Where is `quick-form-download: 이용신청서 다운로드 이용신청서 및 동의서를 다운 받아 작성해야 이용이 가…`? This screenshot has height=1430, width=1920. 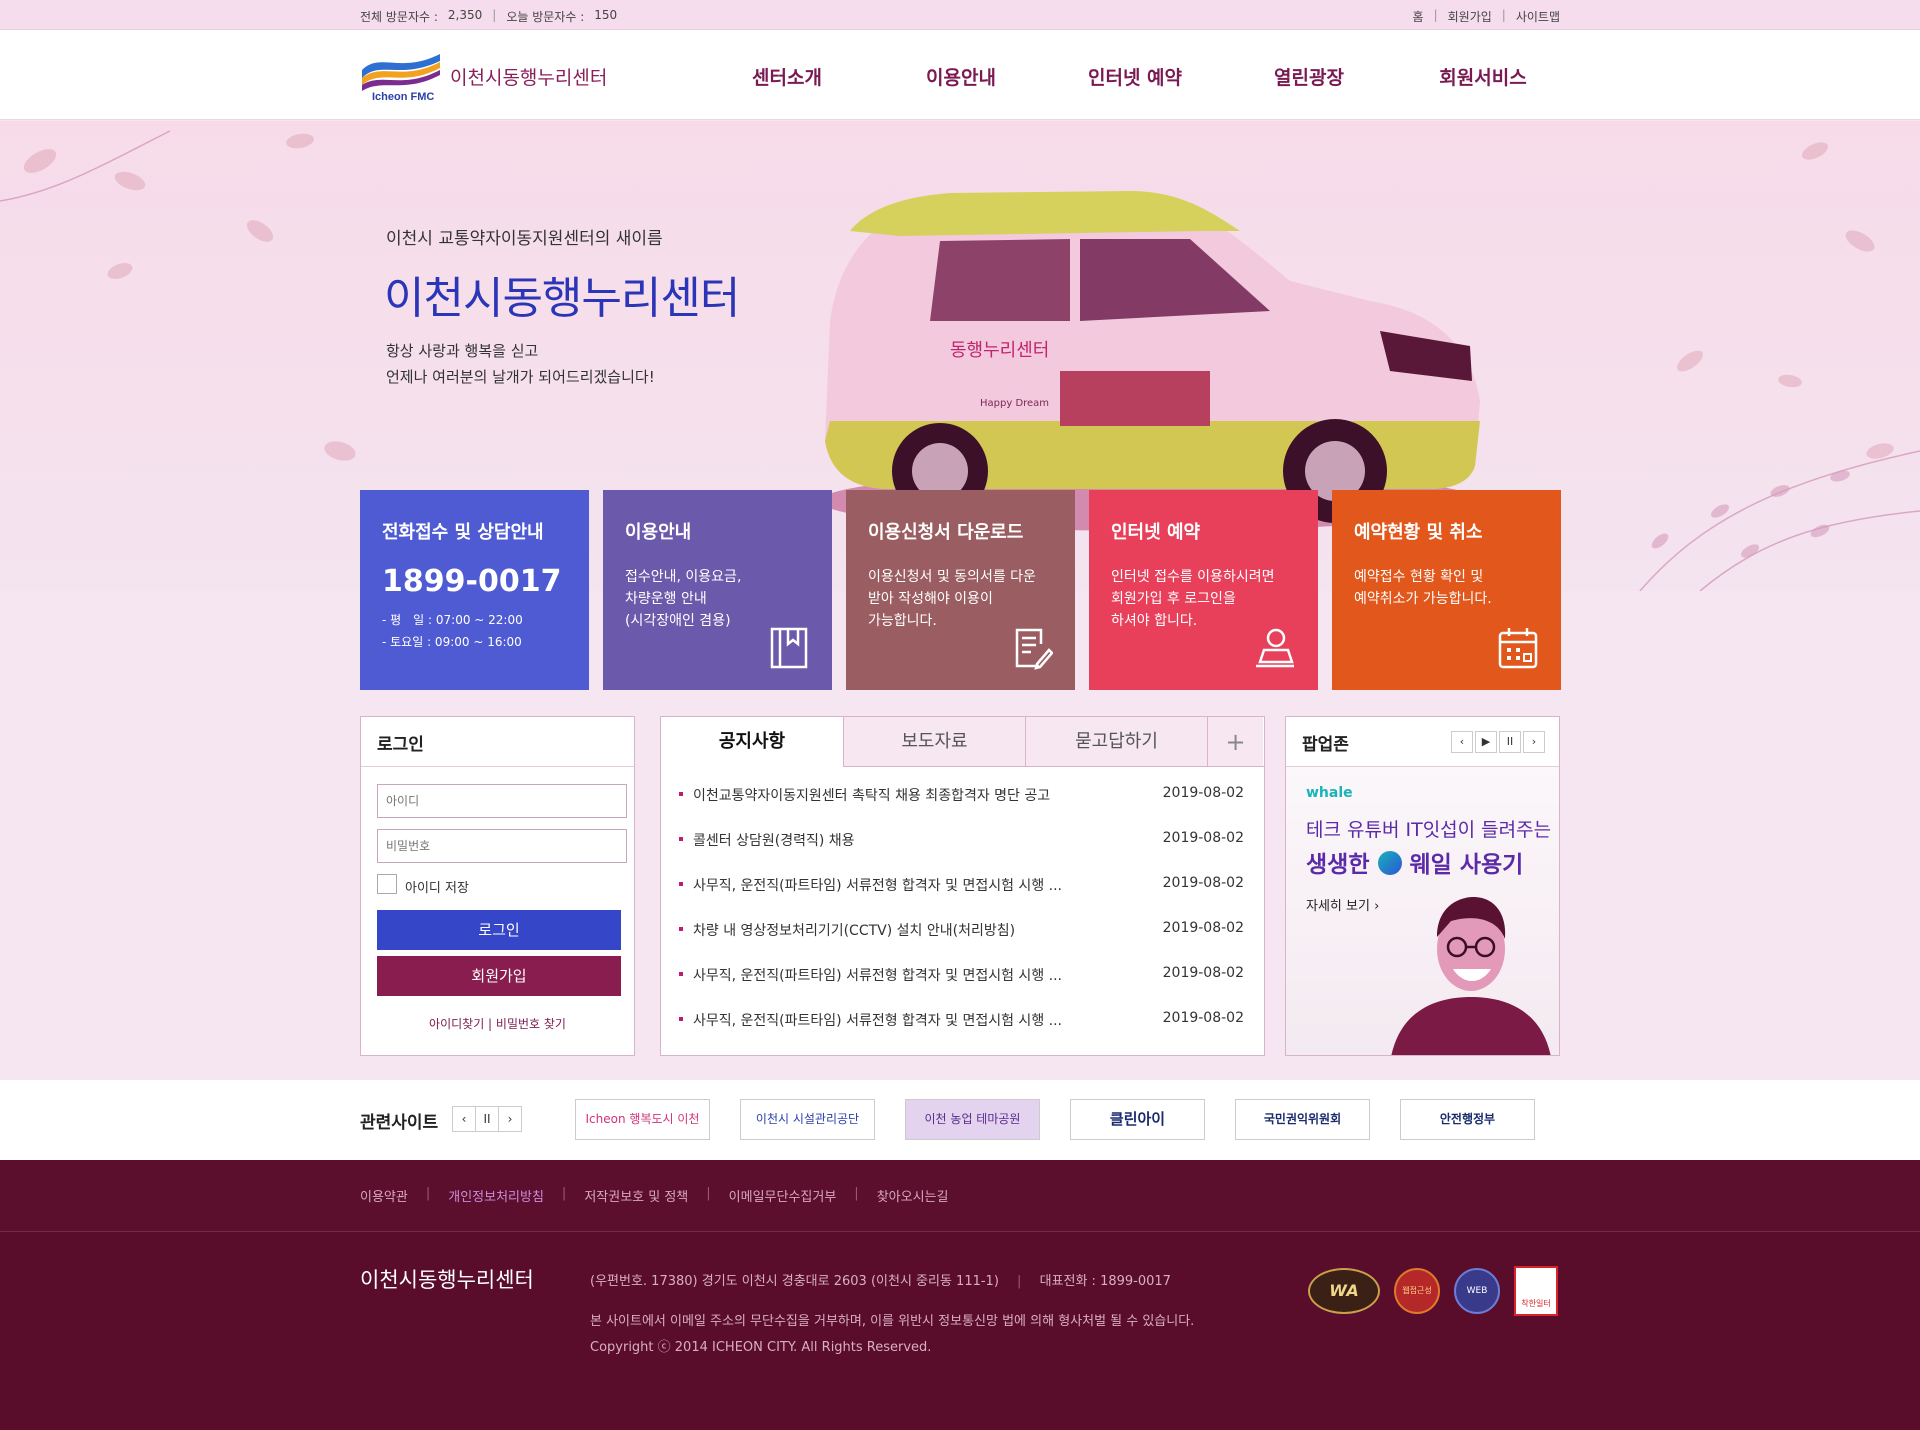 quick-form-download: 이용신청서 다운로드 이용신청서 및 동의서를 다운 받아 작성해야 이용이 가… is located at coordinates (960, 590).